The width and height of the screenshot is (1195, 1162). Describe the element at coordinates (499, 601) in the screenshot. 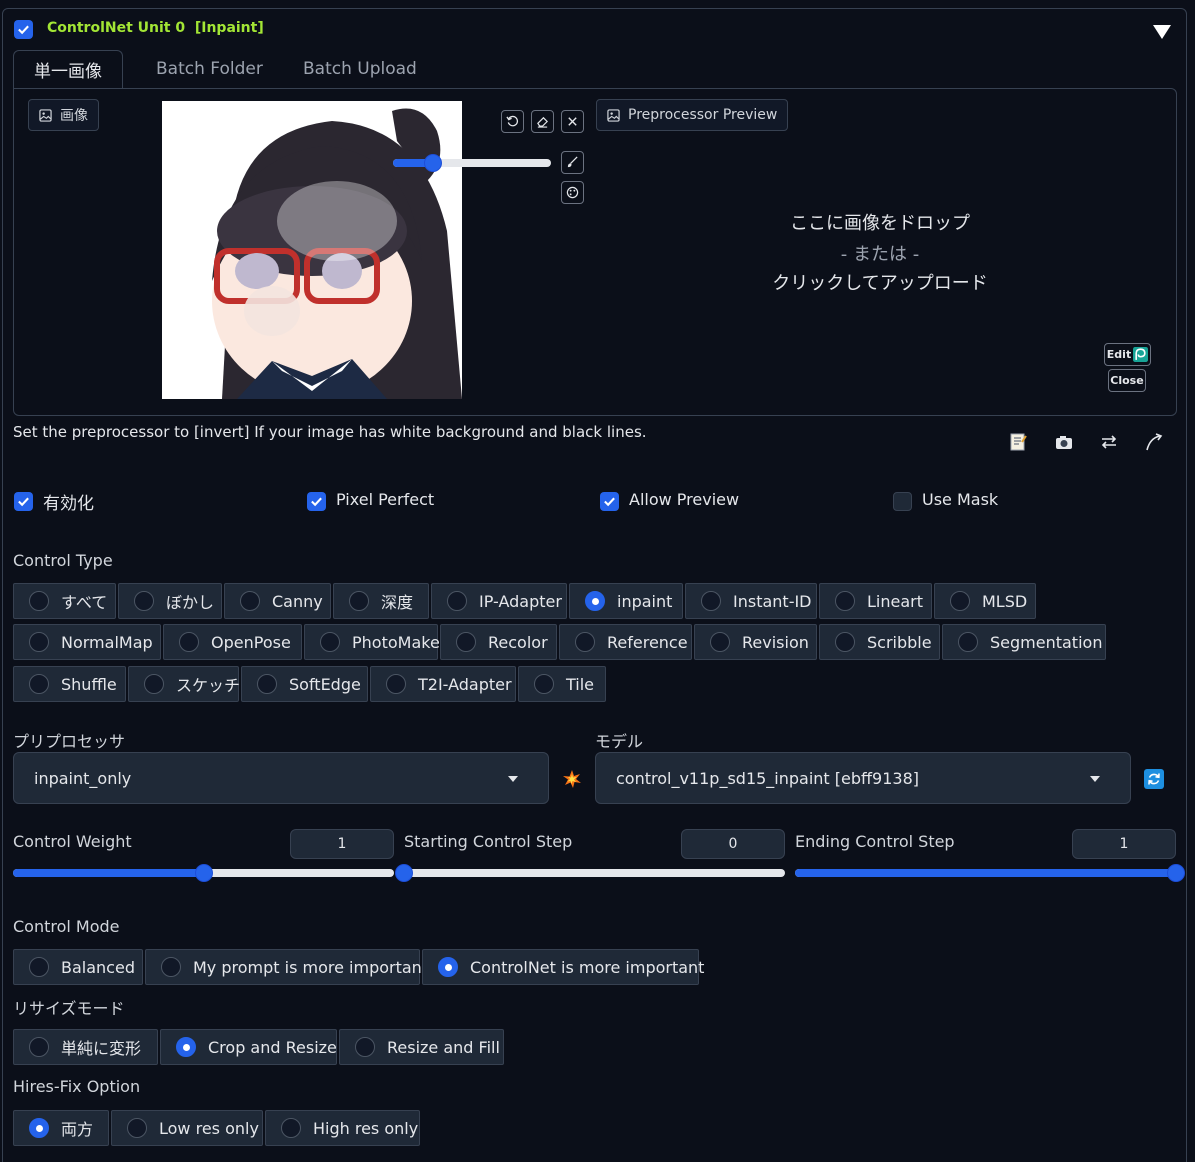

I see `control-type-ip-adapter: IP-Adapter` at that location.